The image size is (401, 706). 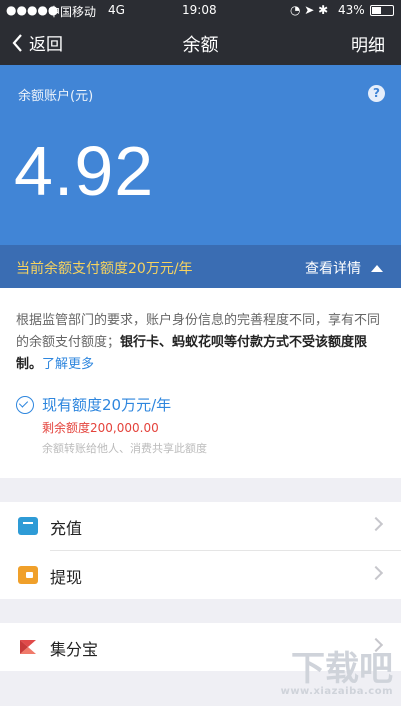 What do you see at coordinates (382, 10) in the screenshot?
I see `battery-icon` at bounding box center [382, 10].